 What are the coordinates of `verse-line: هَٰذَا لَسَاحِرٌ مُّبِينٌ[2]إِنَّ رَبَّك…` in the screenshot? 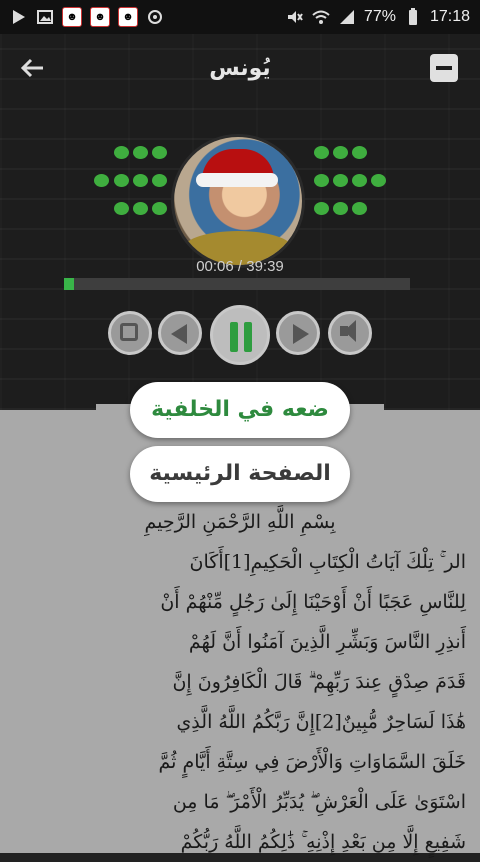 It's located at (321, 722).